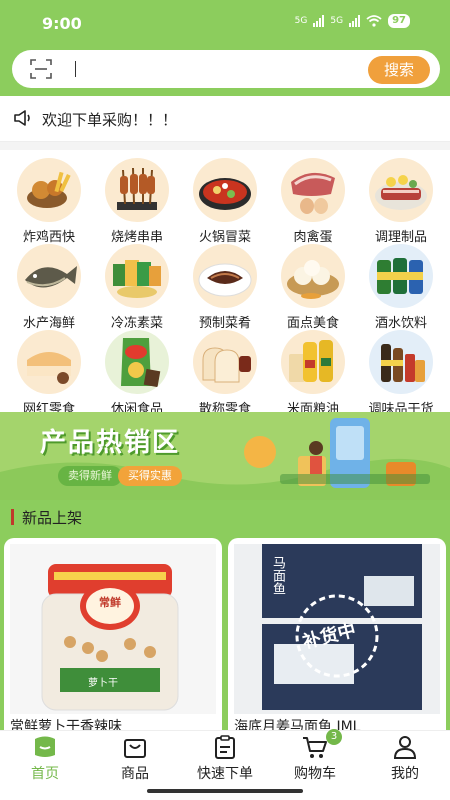 This screenshot has width=450, height=800. Describe the element at coordinates (103, 683) in the screenshot. I see `jar-product-text: 萝卜干` at that location.